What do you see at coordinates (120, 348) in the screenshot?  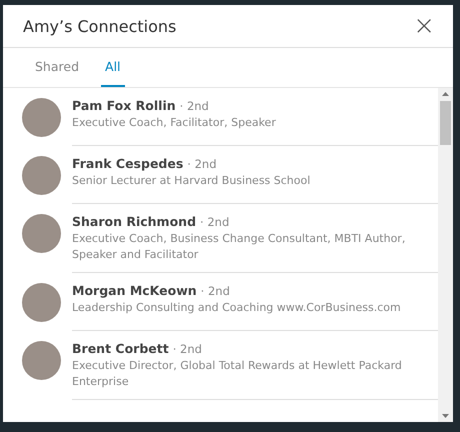 I see `connection-name: Brent Corbett` at bounding box center [120, 348].